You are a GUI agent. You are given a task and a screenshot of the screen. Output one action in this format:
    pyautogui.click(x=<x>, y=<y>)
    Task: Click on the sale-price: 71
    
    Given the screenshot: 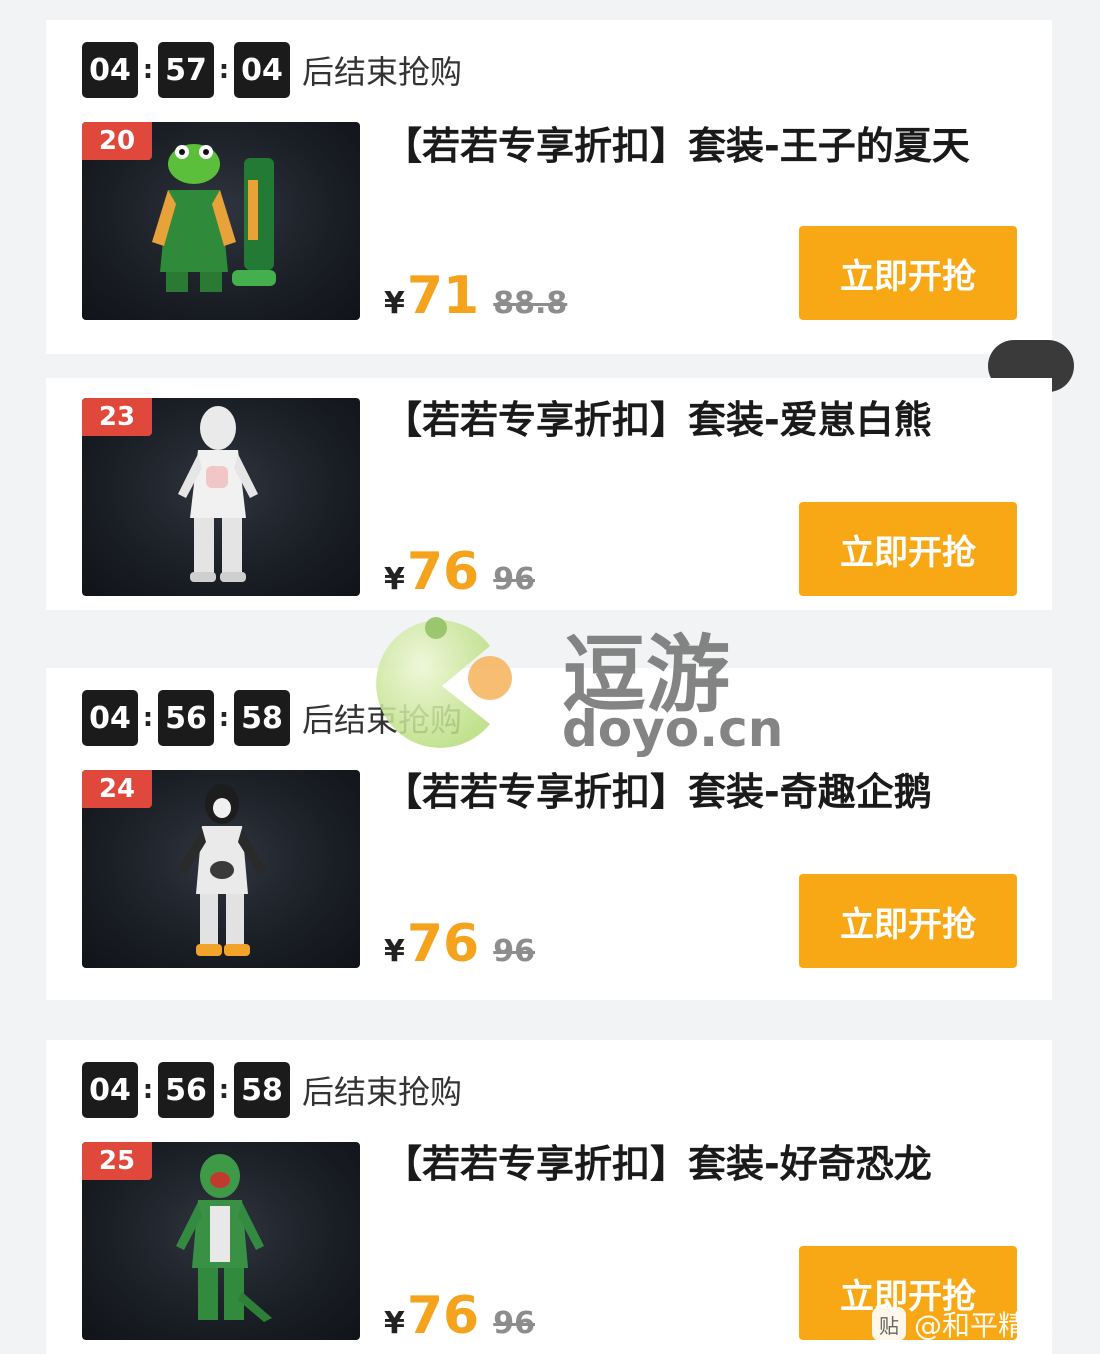 What is the action you would take?
    pyautogui.click(x=443, y=296)
    